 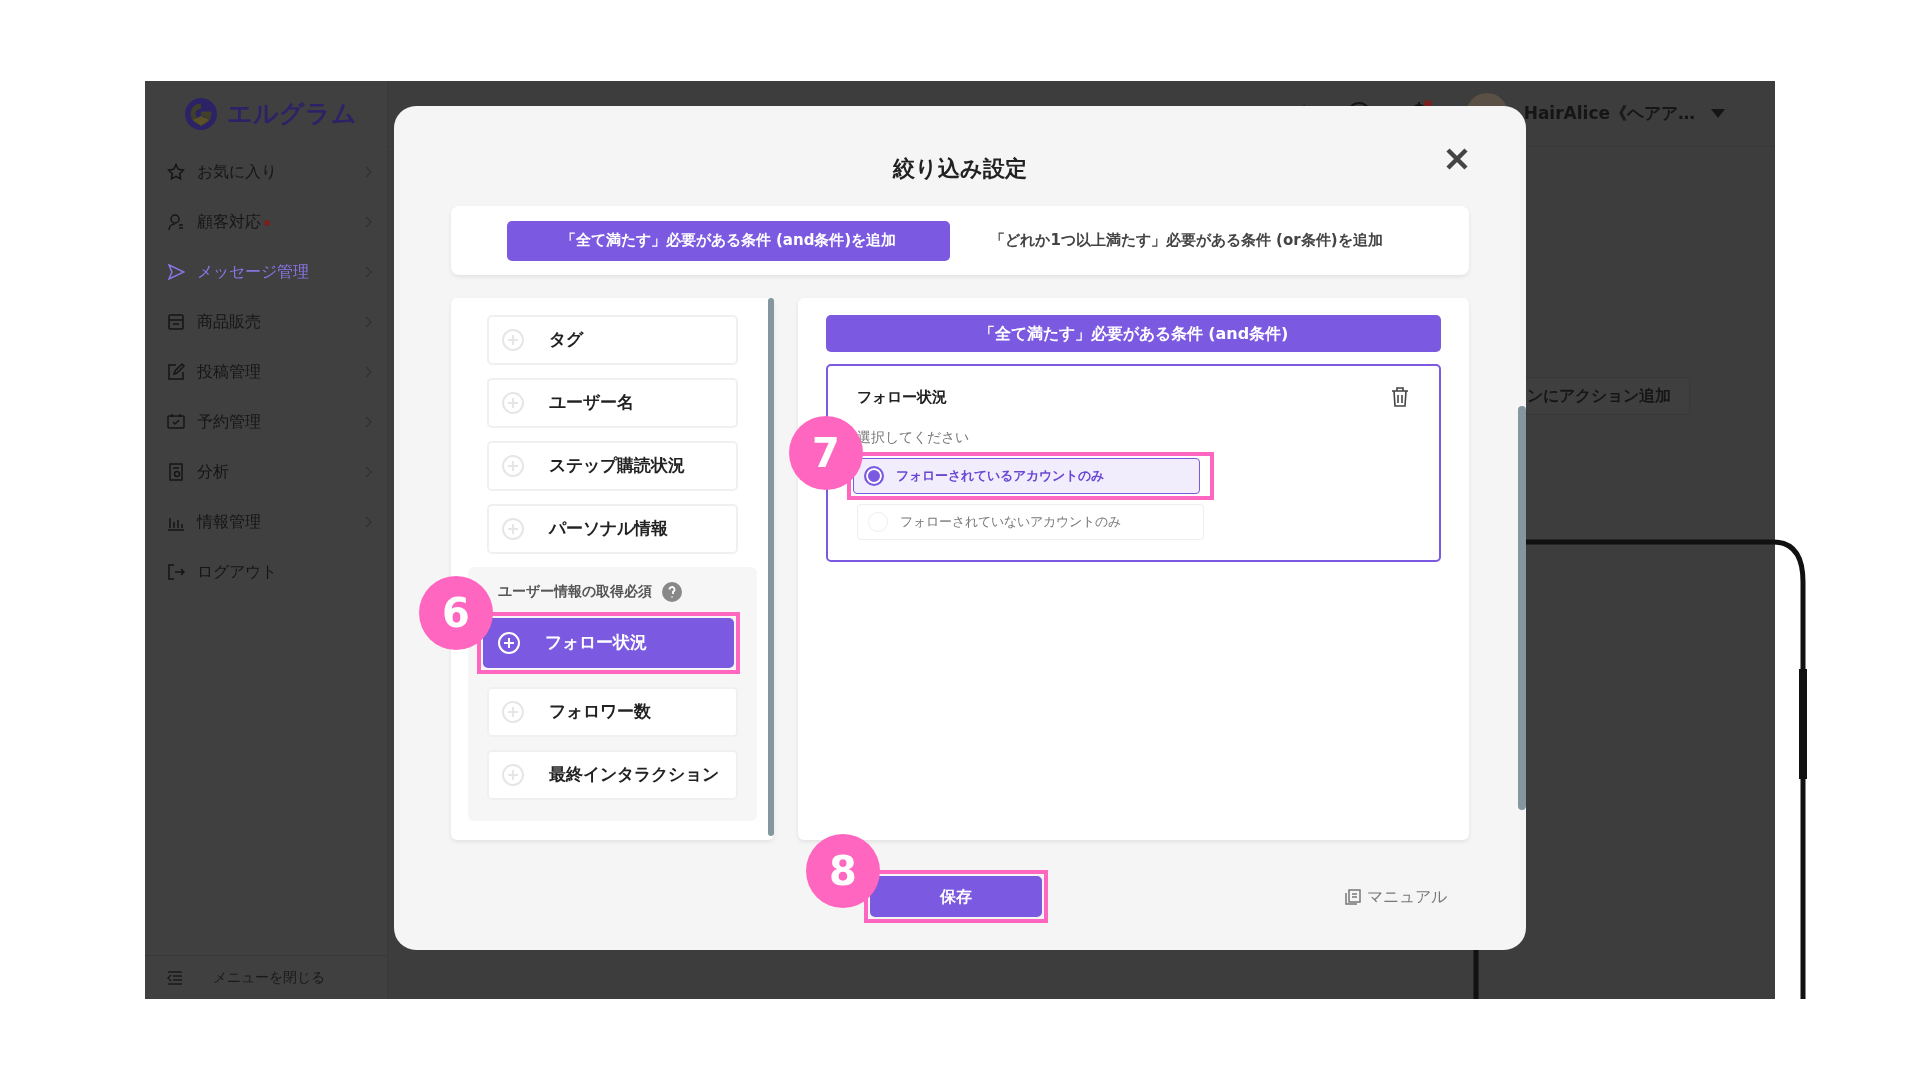 I want to click on condition-type-button: ユーザー名, so click(x=612, y=403).